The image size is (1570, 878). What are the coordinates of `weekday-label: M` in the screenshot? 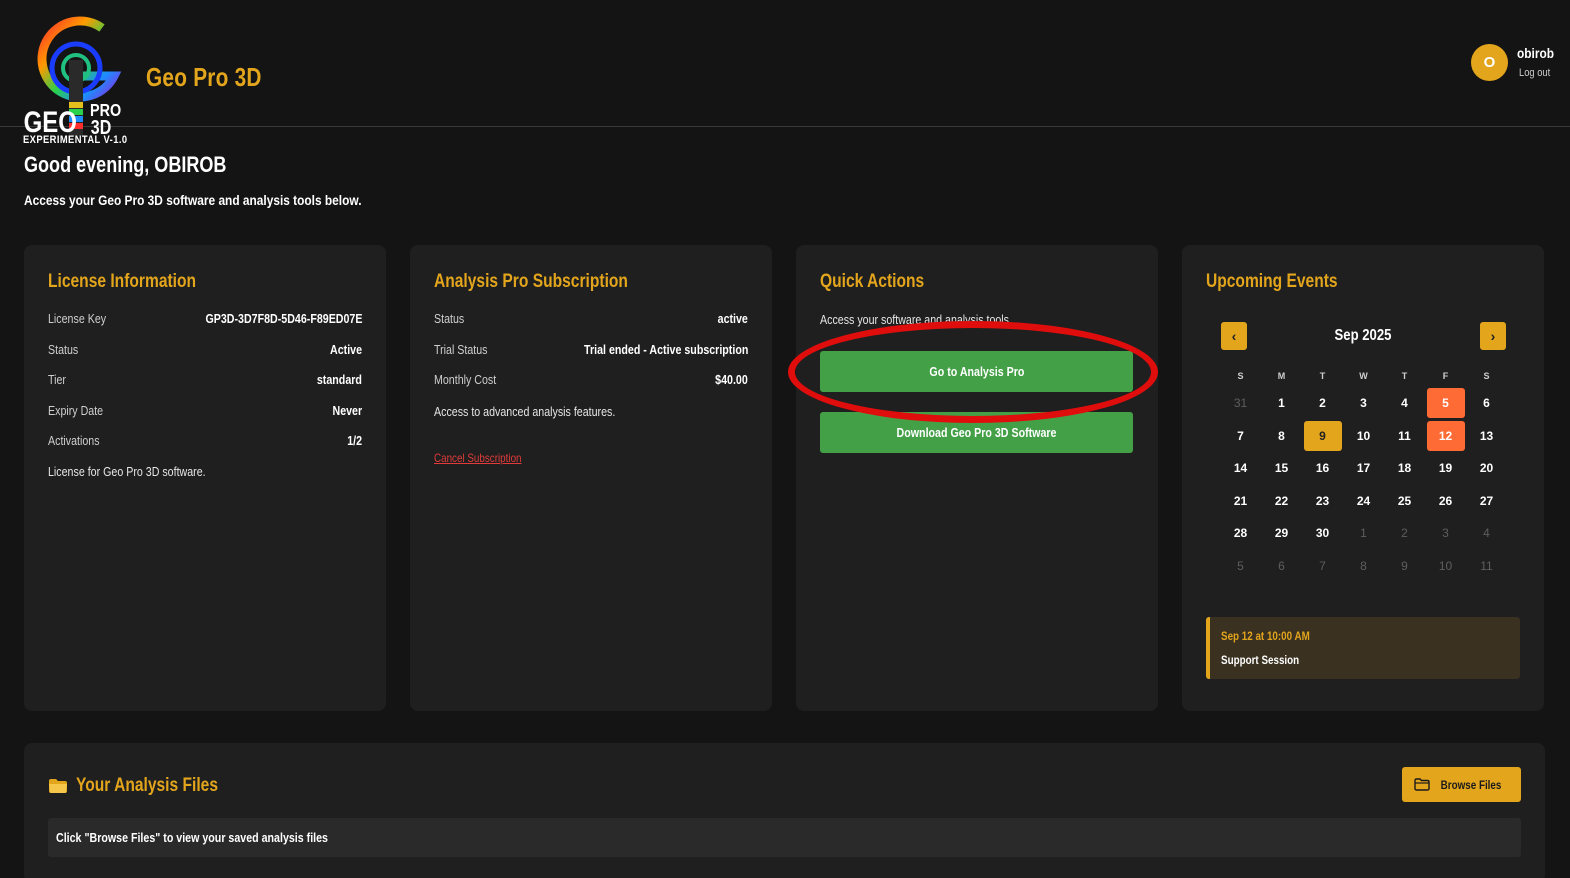 It's located at (1281, 376).